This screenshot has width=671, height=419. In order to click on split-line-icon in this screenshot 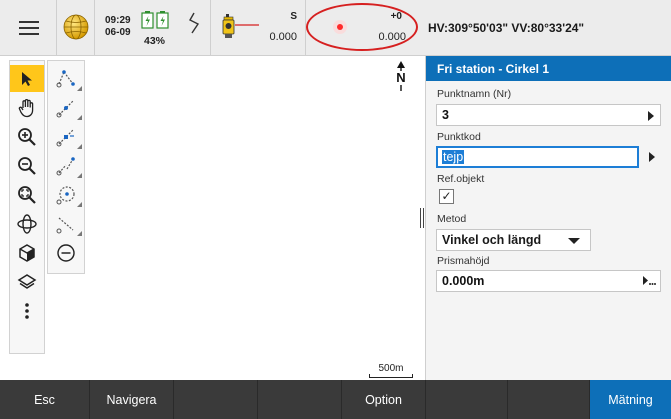, I will do `click(65, 225)`.